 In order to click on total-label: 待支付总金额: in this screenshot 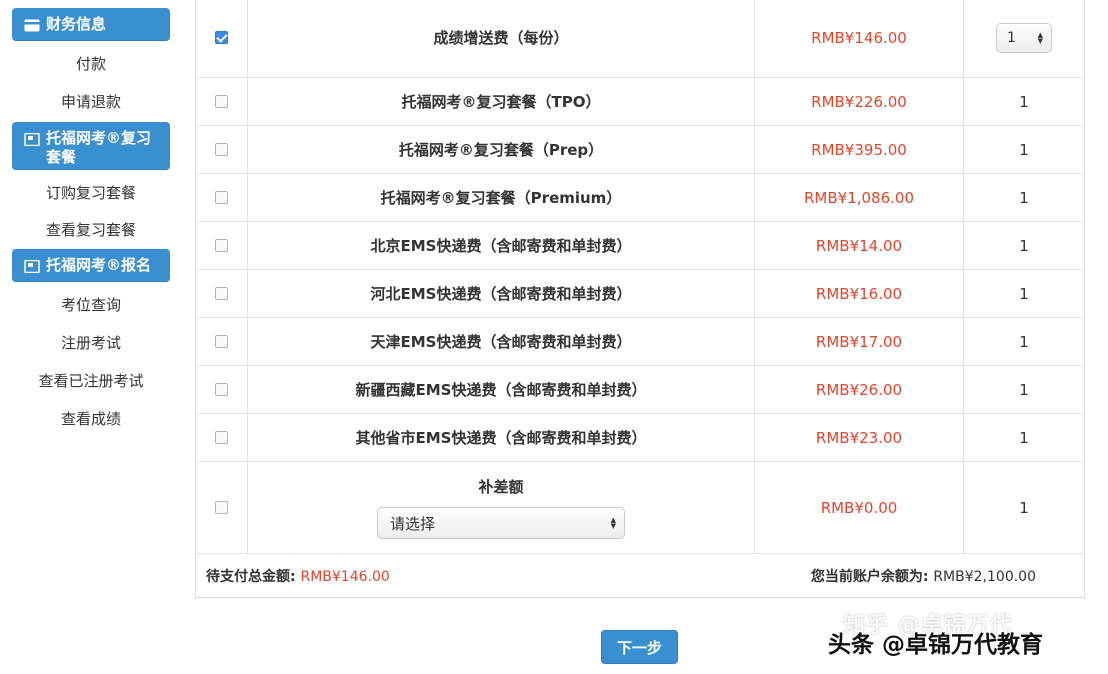, I will do `click(251, 577)`.